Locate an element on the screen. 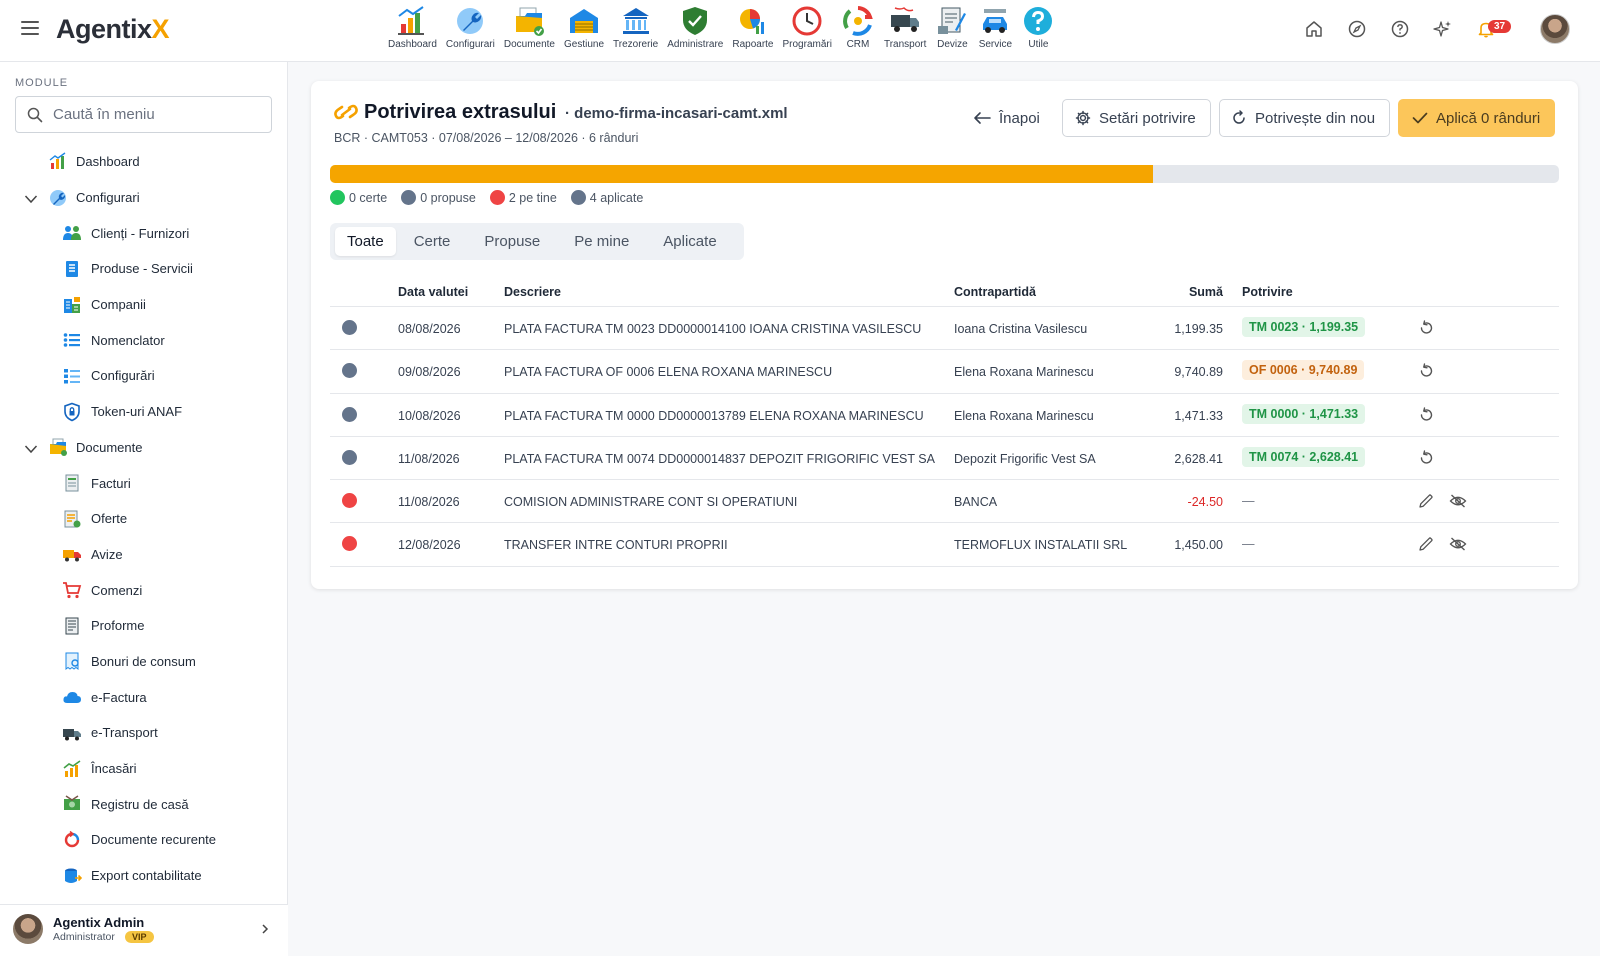  sidebar-item-nomenclator: Nomenclator is located at coordinates (144, 340).